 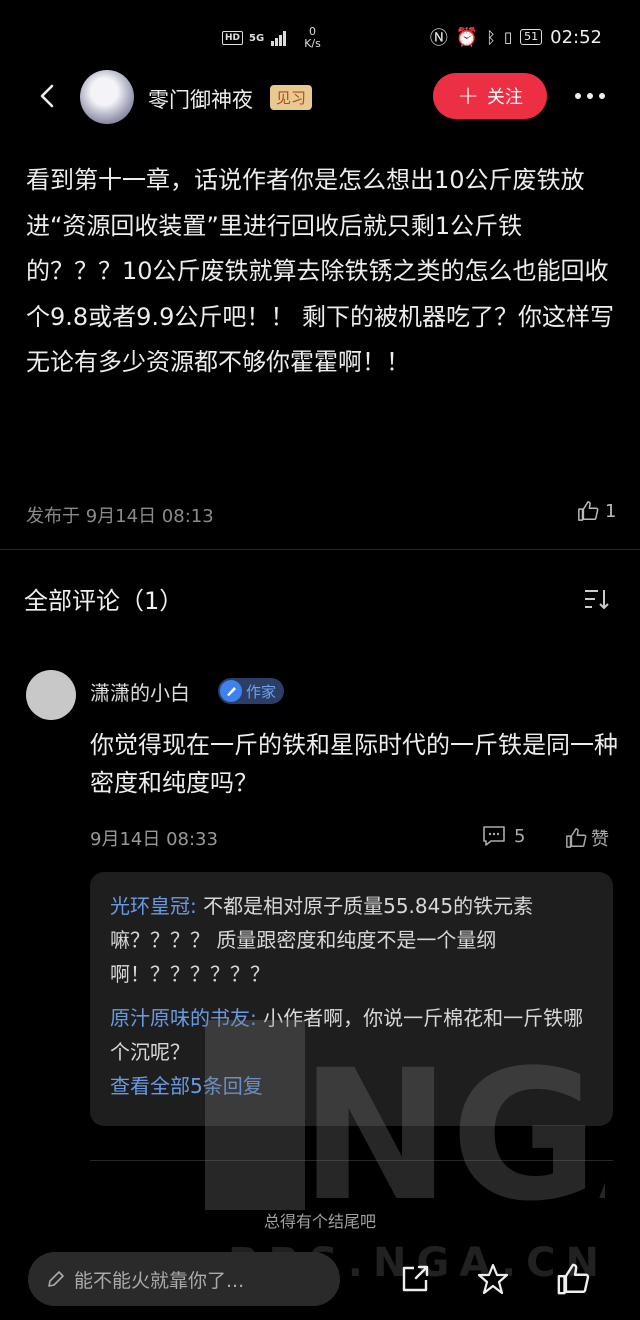 What do you see at coordinates (600, 839) in the screenshot?
I see `comment-like-label: 赞` at bounding box center [600, 839].